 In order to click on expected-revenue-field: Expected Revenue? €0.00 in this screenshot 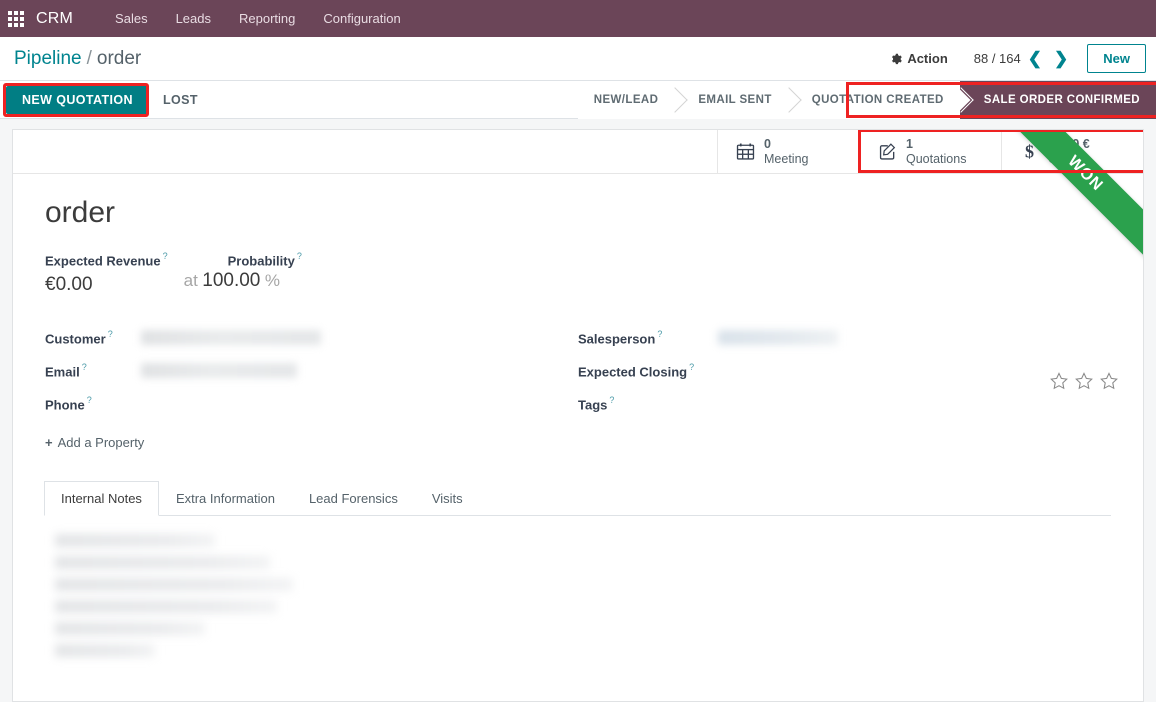, I will do `click(106, 273)`.